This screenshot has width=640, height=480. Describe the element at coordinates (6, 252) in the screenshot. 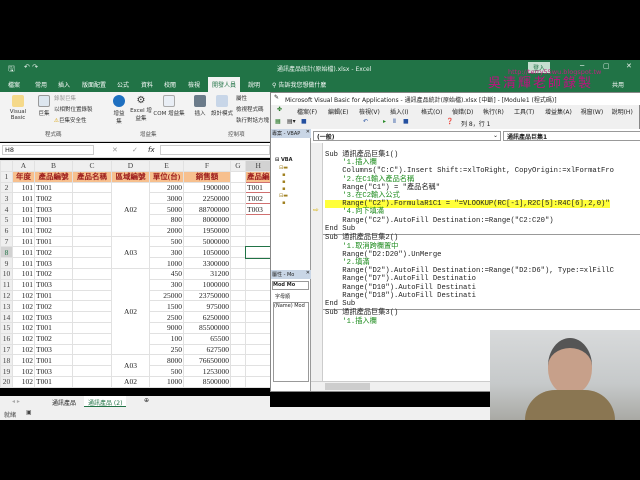

I see `row-header: 8` at that location.